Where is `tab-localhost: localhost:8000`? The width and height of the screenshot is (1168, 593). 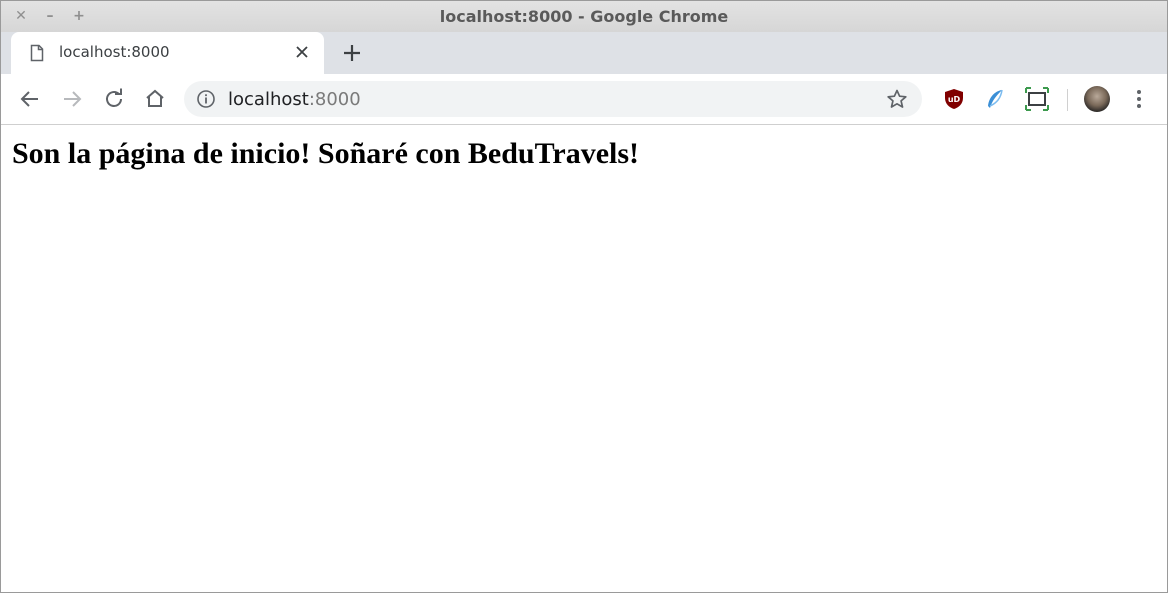 tab-localhost: localhost:8000 is located at coordinates (167, 53).